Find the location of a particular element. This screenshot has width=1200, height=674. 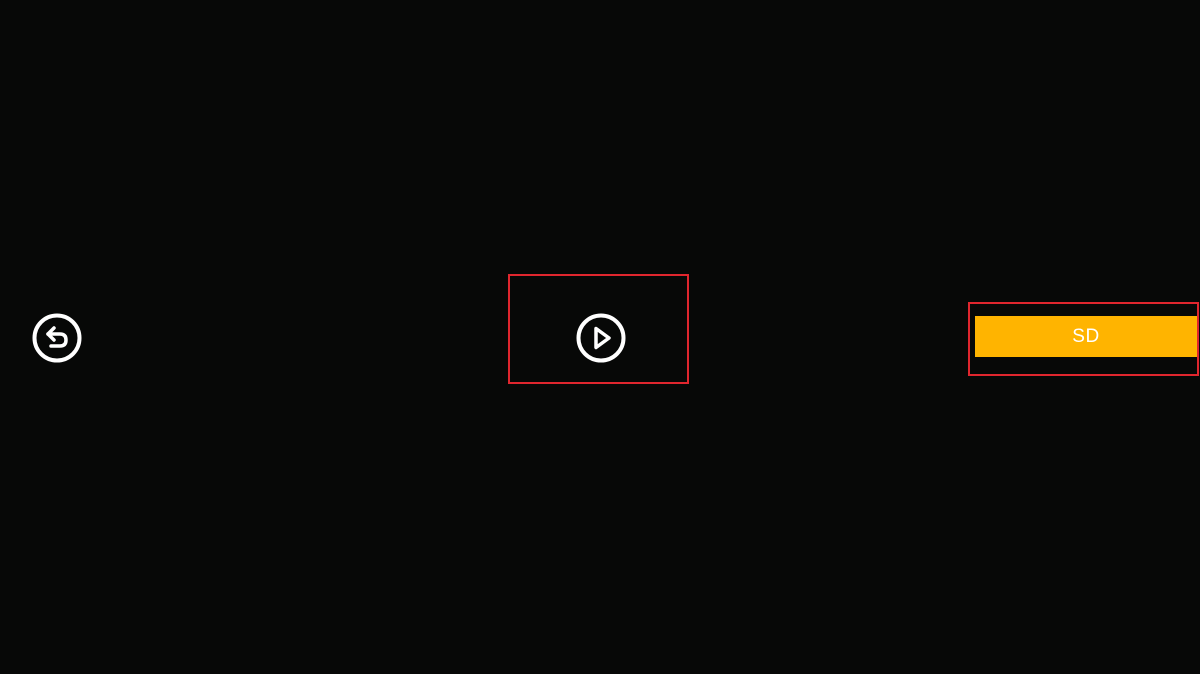

play-circle-icon is located at coordinates (601, 338).